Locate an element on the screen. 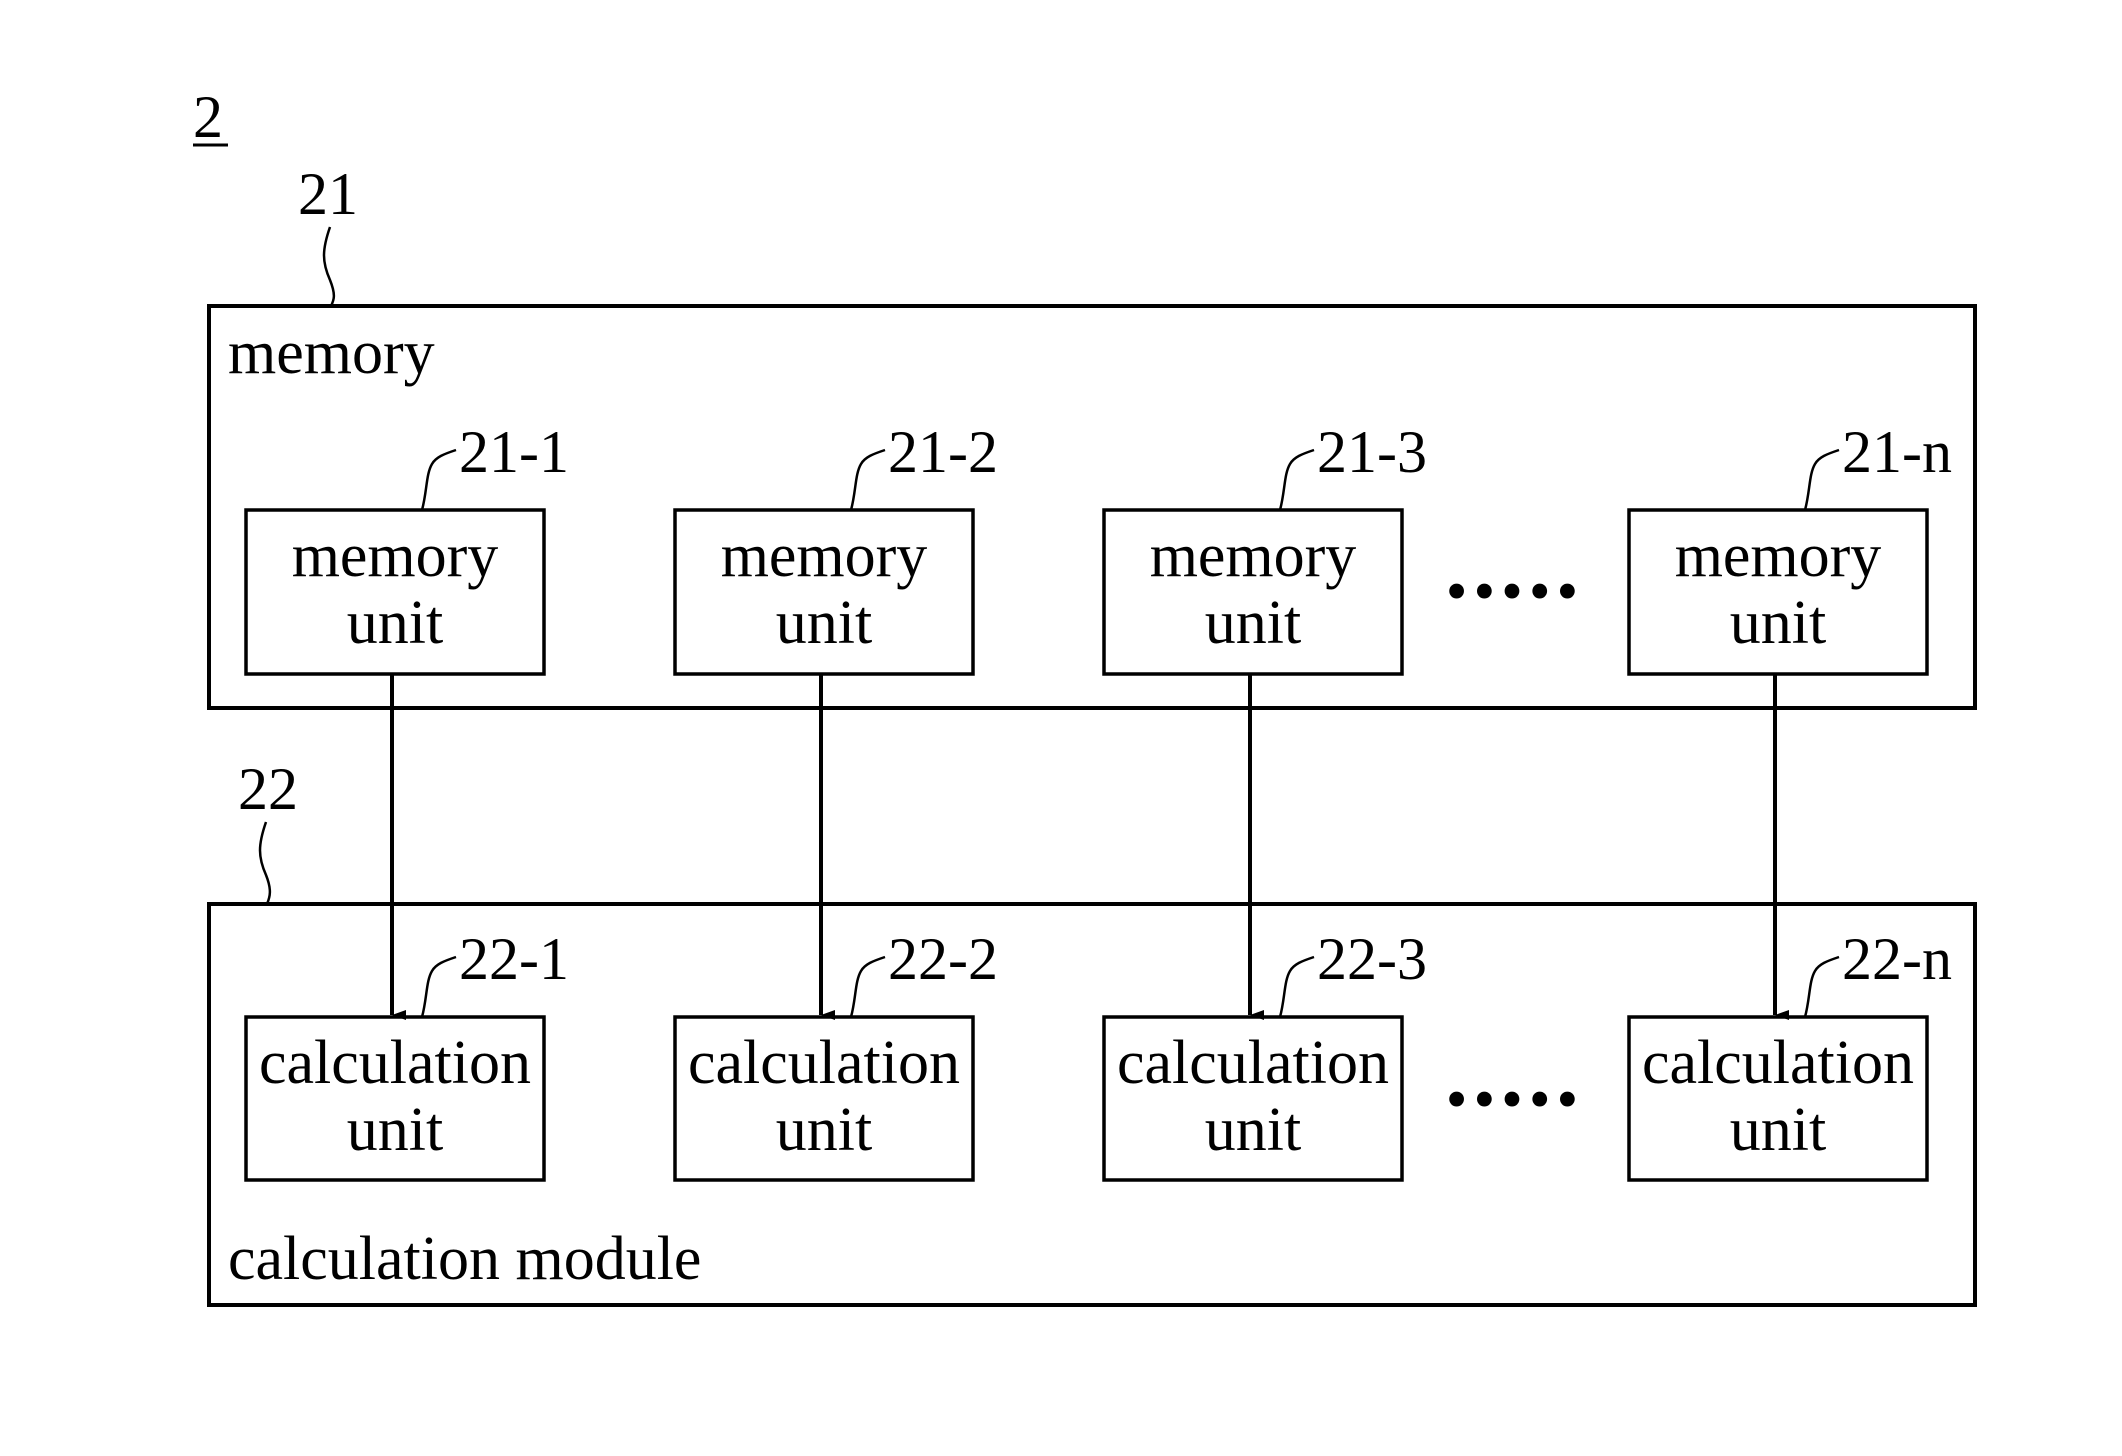 The width and height of the screenshot is (2122, 1456). figure-number: 2 is located at coordinates (208, 117).